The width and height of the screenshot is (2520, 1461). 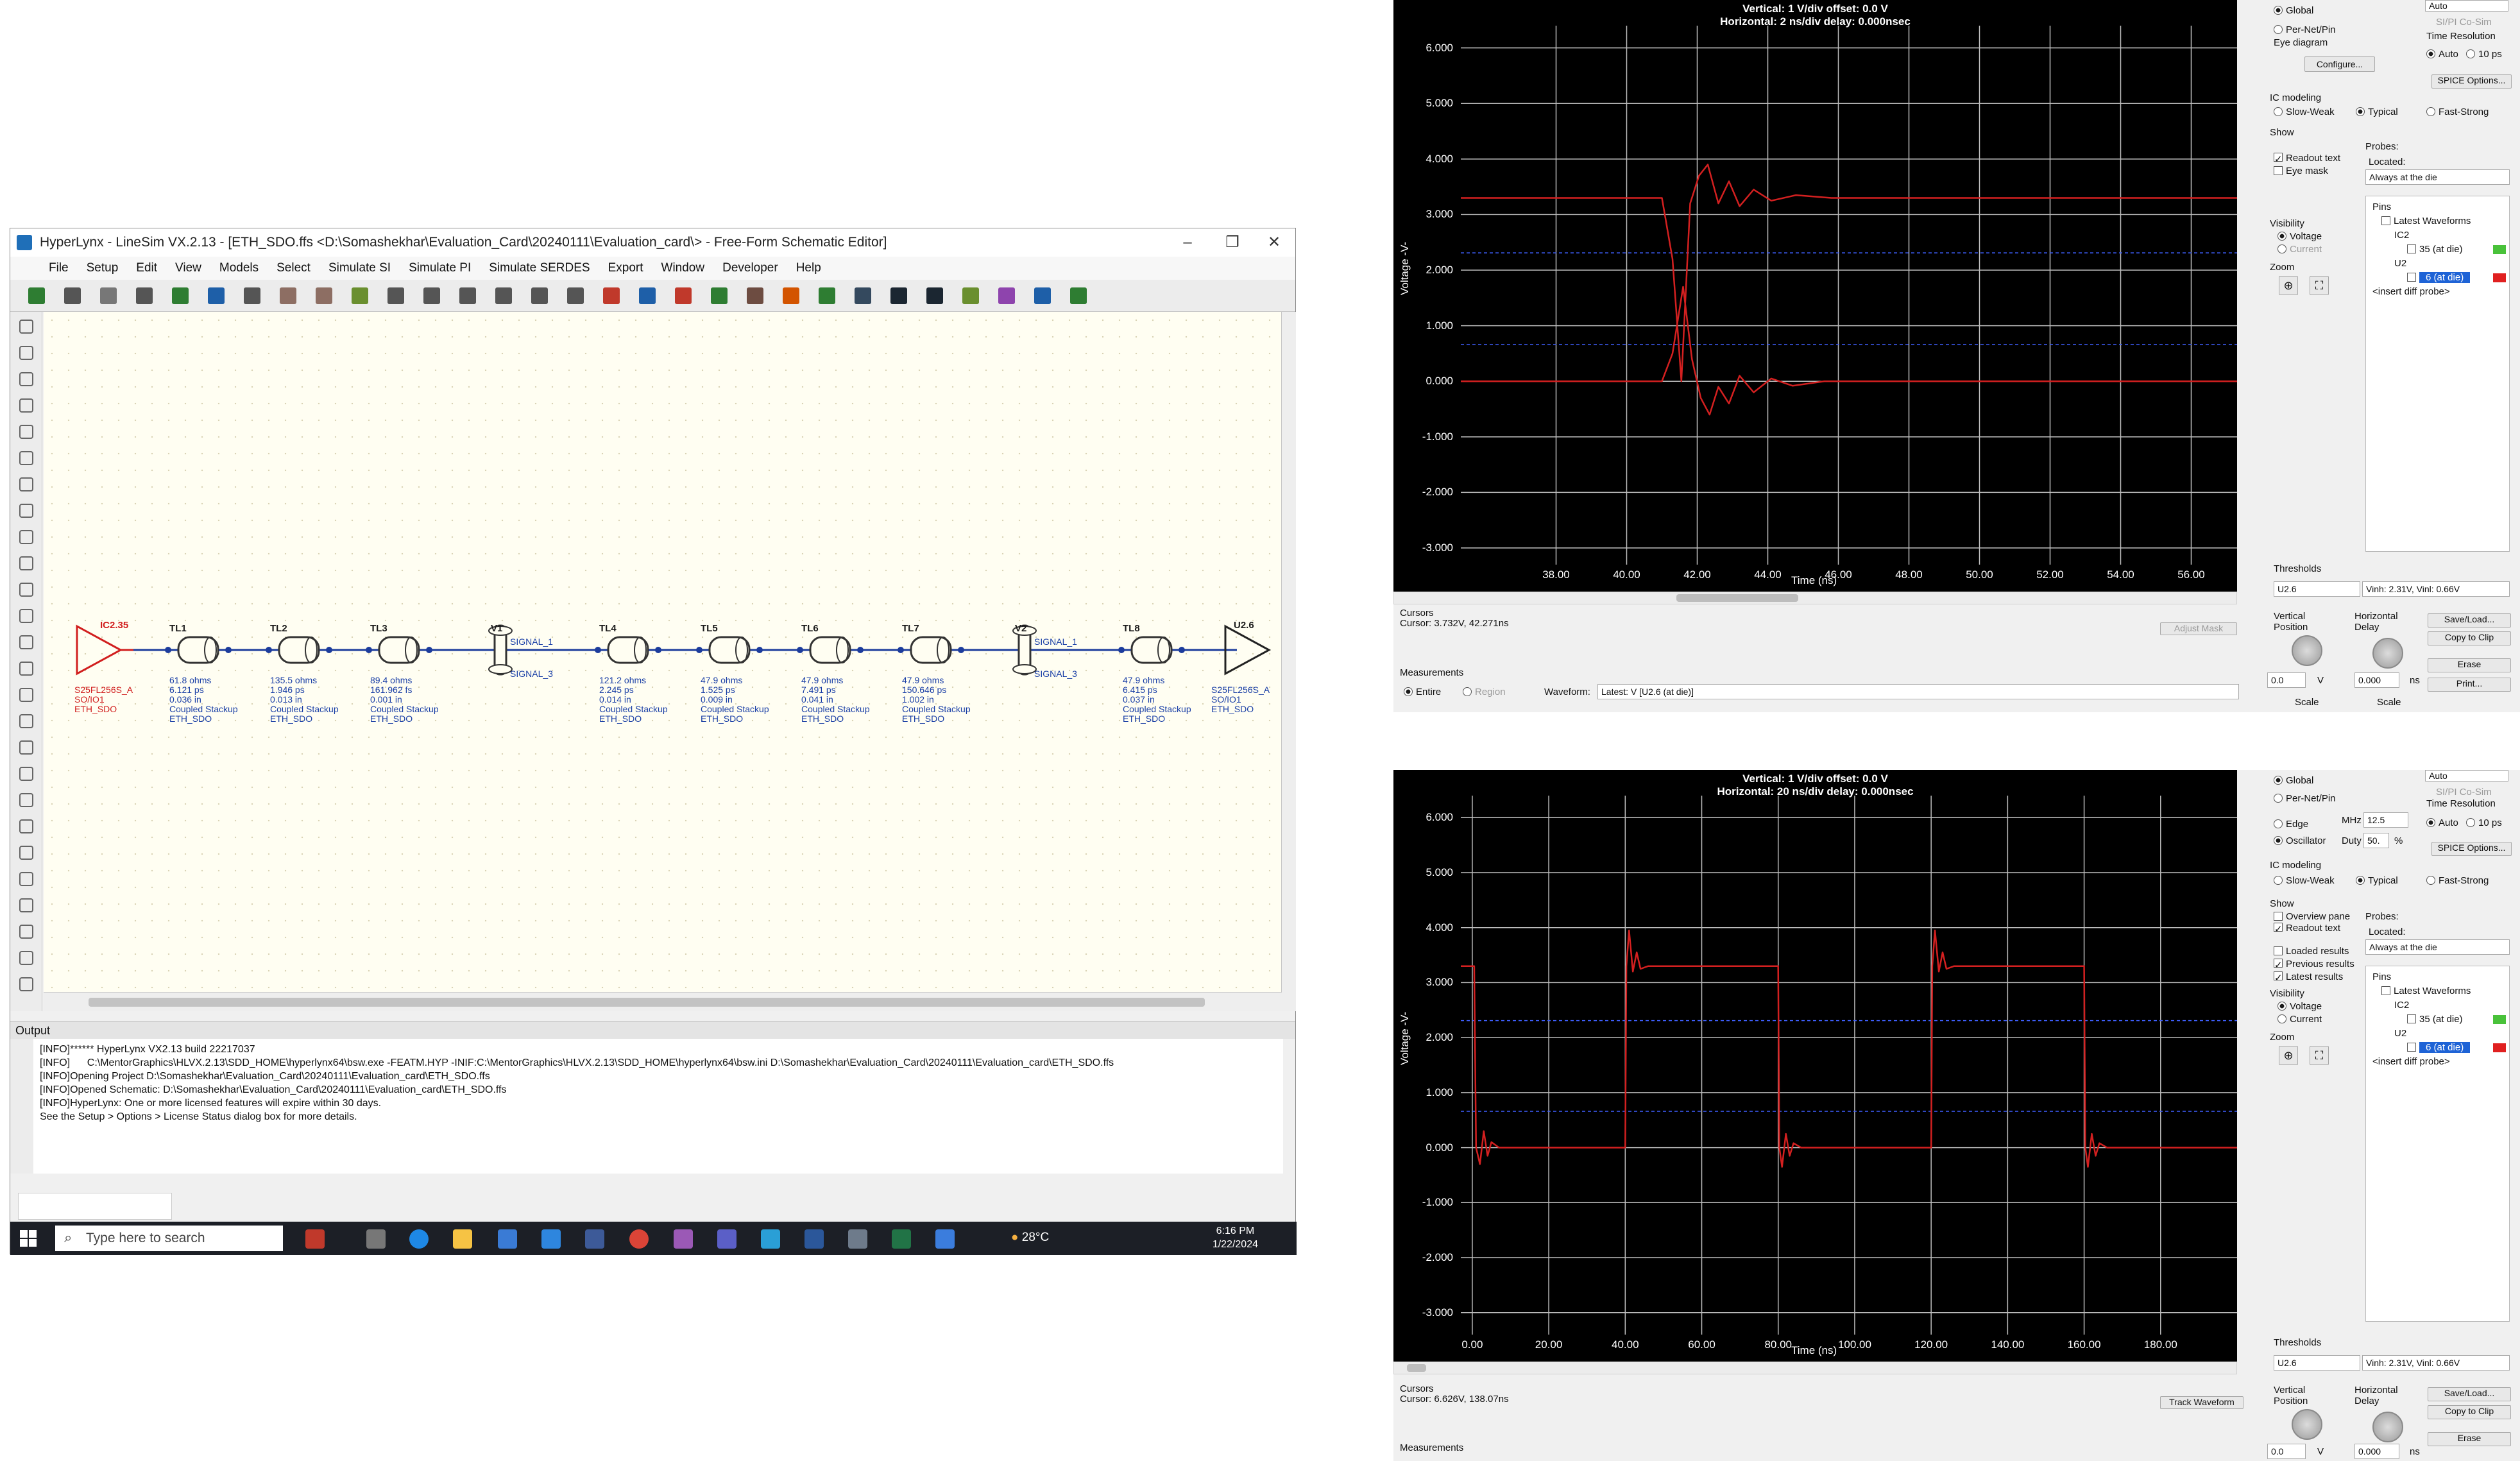 What do you see at coordinates (2484, 823) in the screenshot?
I see `time-res-value-bottom: 10 ps` at bounding box center [2484, 823].